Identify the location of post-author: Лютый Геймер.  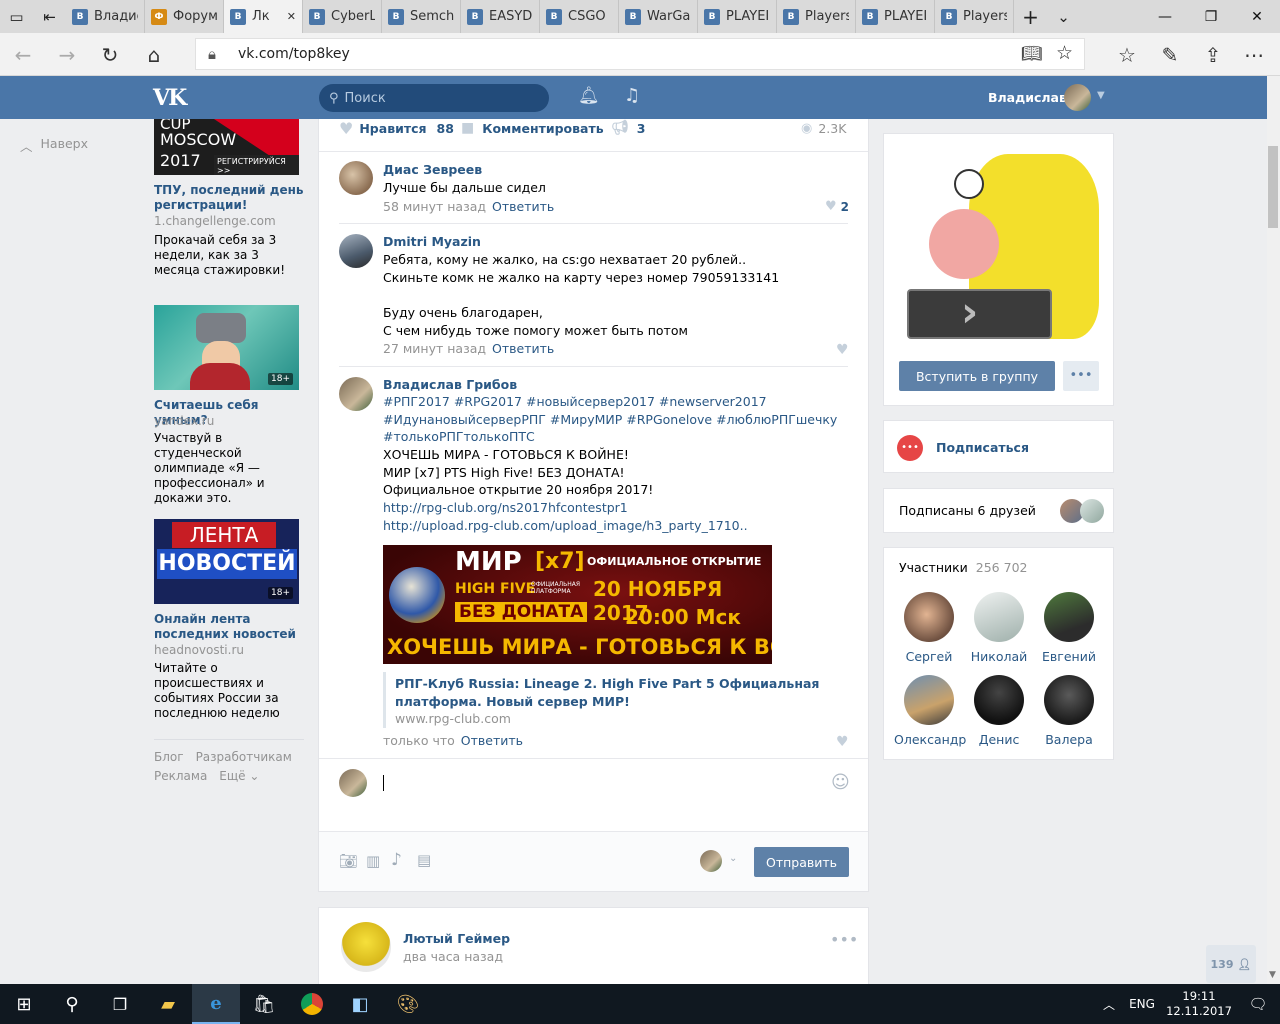
(456, 938).